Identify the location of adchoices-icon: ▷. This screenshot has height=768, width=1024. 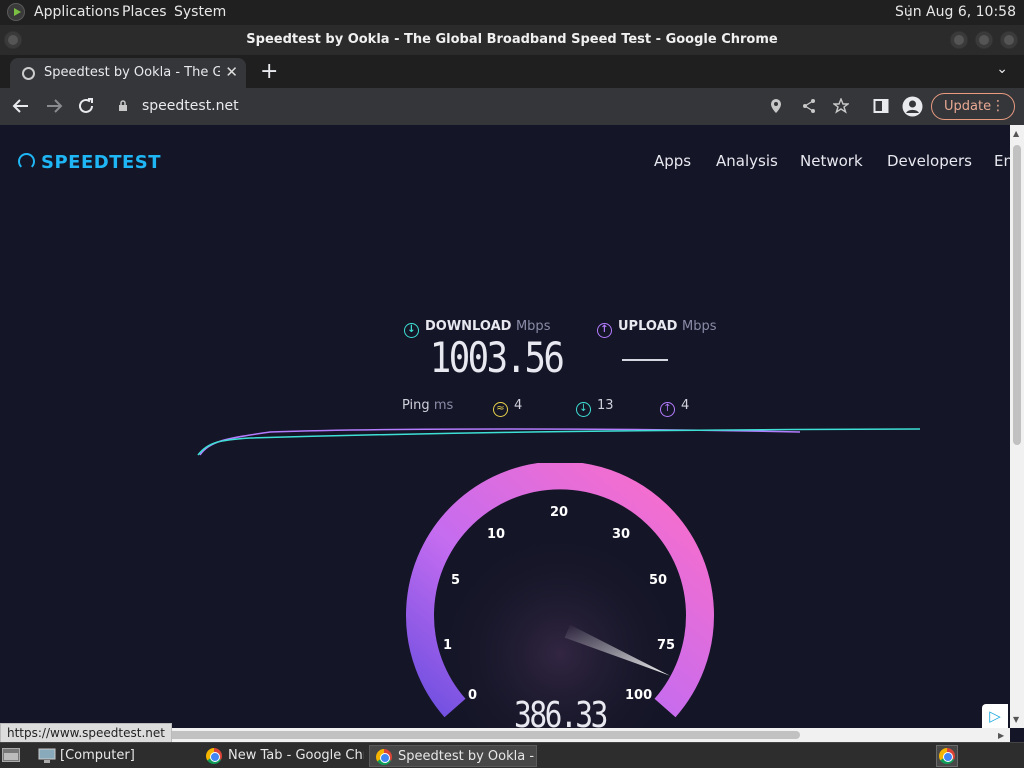
(995, 716).